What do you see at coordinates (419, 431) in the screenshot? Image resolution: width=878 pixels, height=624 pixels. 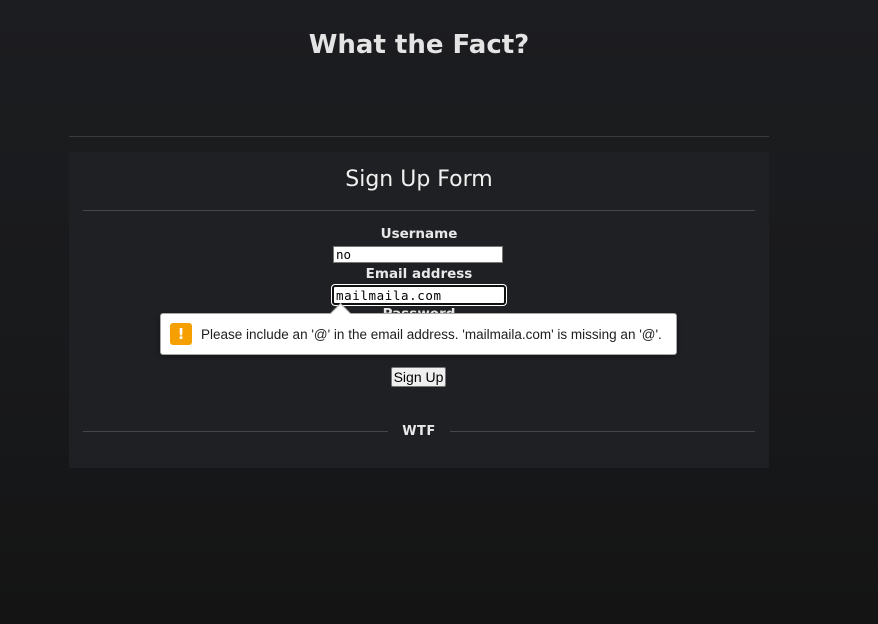 I see `footer-text: WTF` at bounding box center [419, 431].